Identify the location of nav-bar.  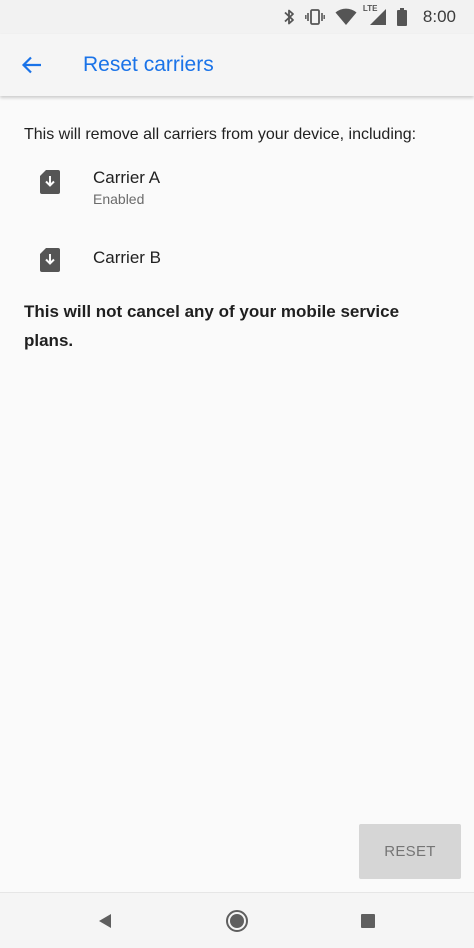
(237, 920).